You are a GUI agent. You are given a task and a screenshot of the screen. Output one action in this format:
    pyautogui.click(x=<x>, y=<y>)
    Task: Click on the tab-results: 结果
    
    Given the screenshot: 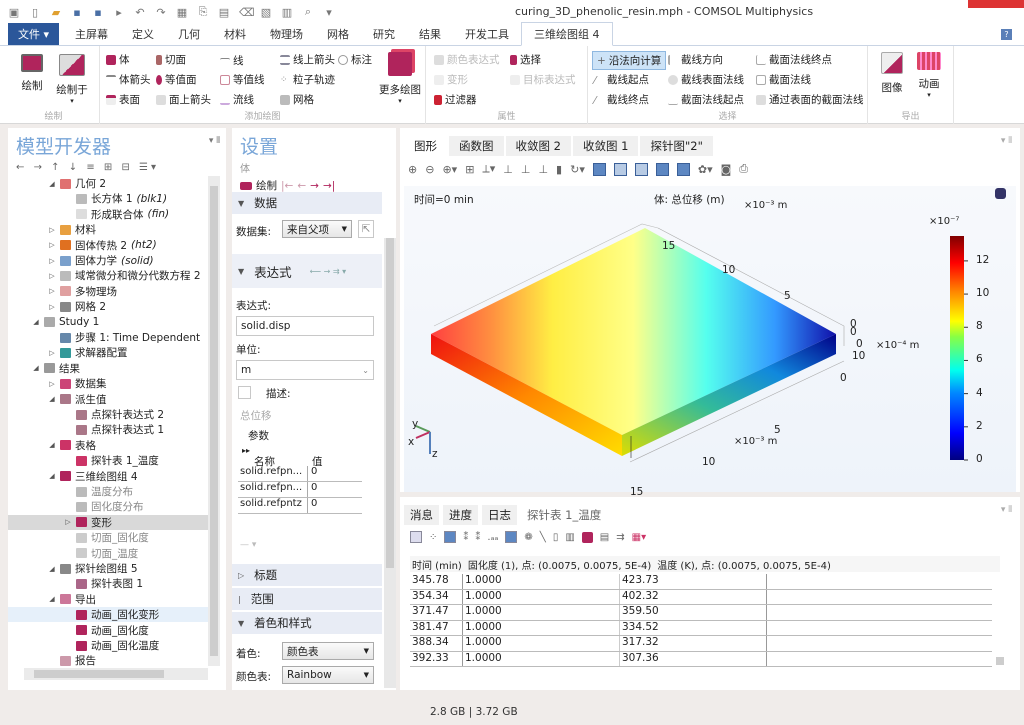 What is the action you would take?
    pyautogui.click(x=430, y=34)
    